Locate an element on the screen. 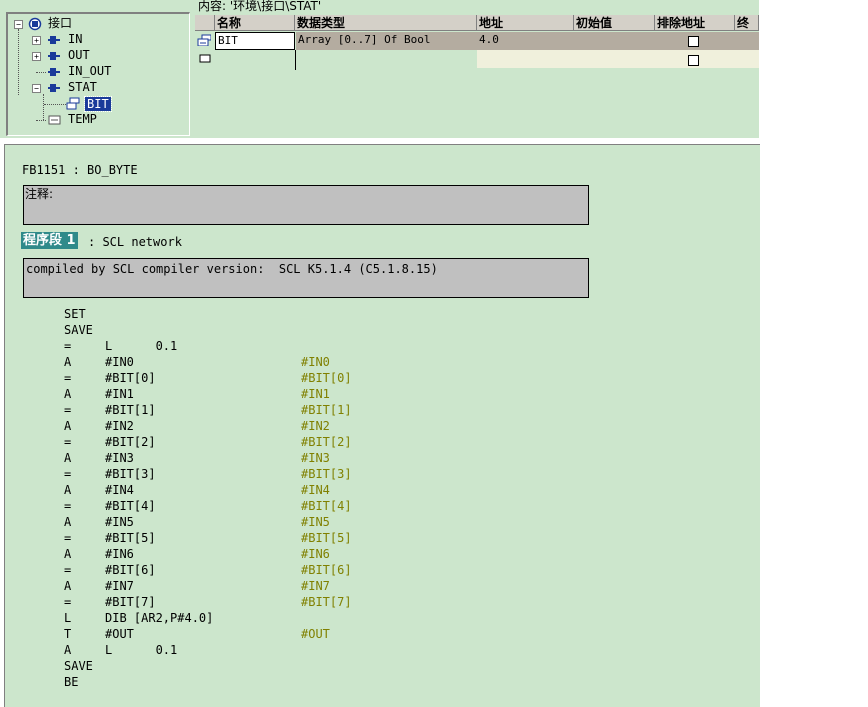  comment-label: 注释: is located at coordinates (39, 194).